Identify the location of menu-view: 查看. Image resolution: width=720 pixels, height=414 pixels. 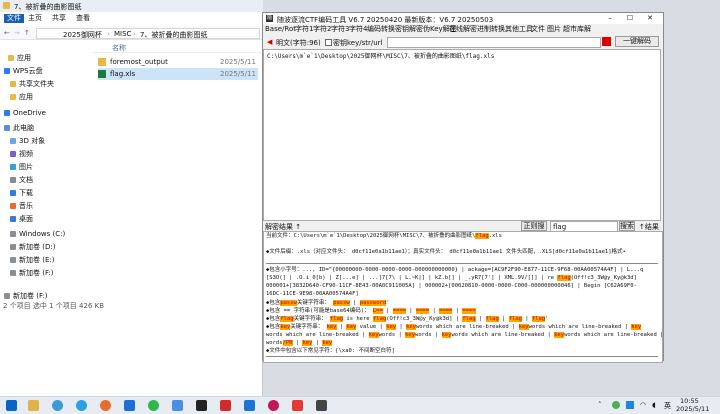
(83, 18).